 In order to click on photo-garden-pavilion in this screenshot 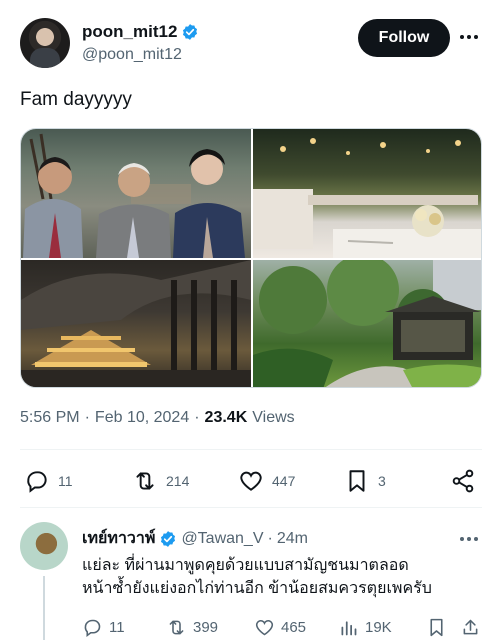, I will do `click(367, 323)`.